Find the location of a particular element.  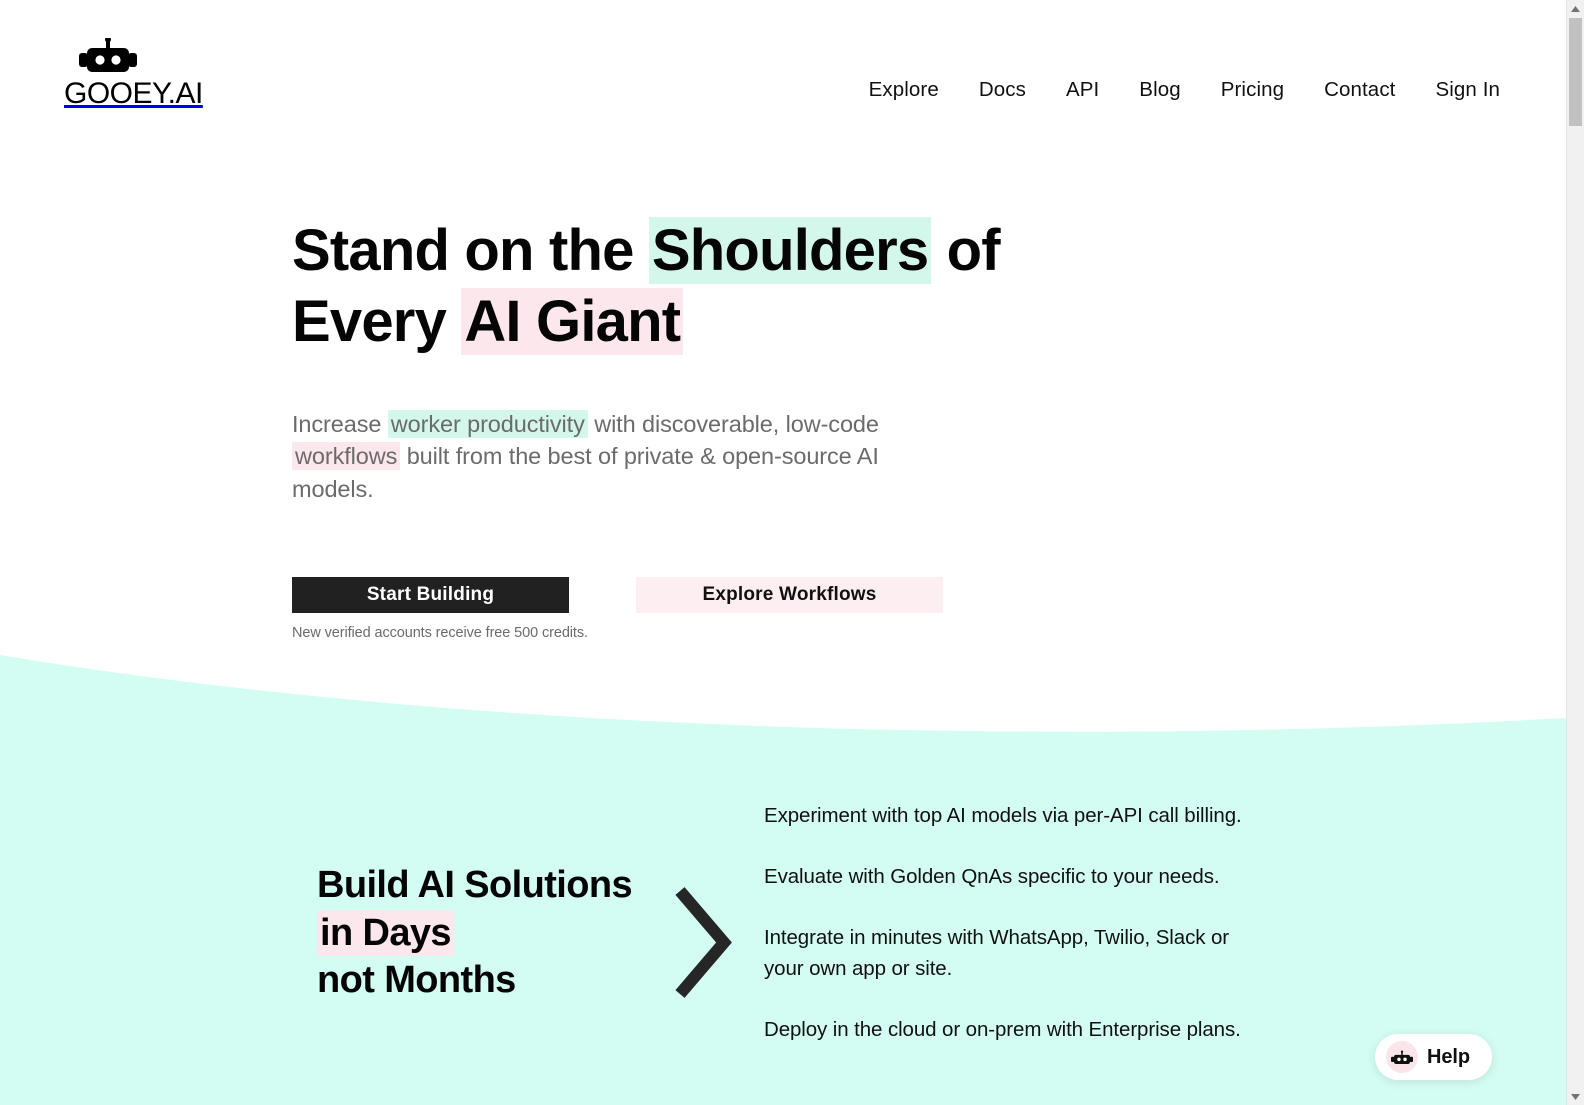

hero-subtitle-part2: with discoverable, low-code is located at coordinates (733, 424).